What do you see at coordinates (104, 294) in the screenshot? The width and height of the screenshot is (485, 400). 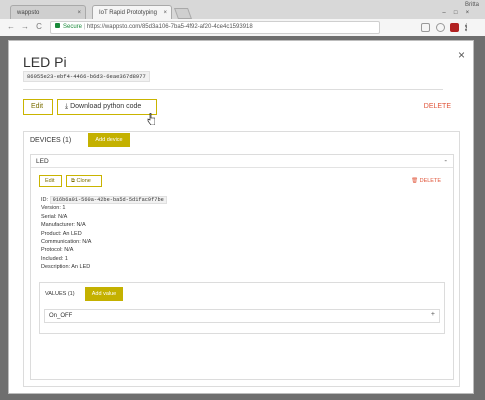 I see `add-value-button: Add value` at bounding box center [104, 294].